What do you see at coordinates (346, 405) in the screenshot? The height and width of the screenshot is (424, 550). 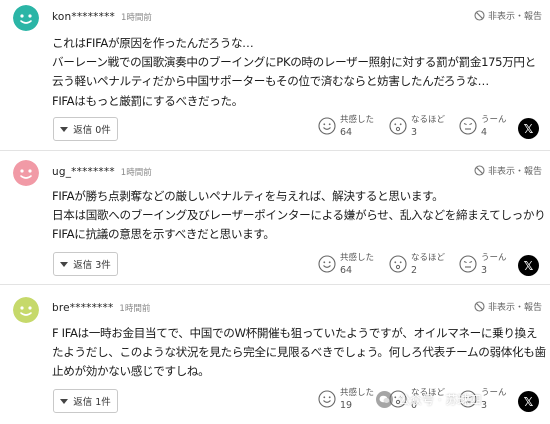 I see `reaction-count: 19` at bounding box center [346, 405].